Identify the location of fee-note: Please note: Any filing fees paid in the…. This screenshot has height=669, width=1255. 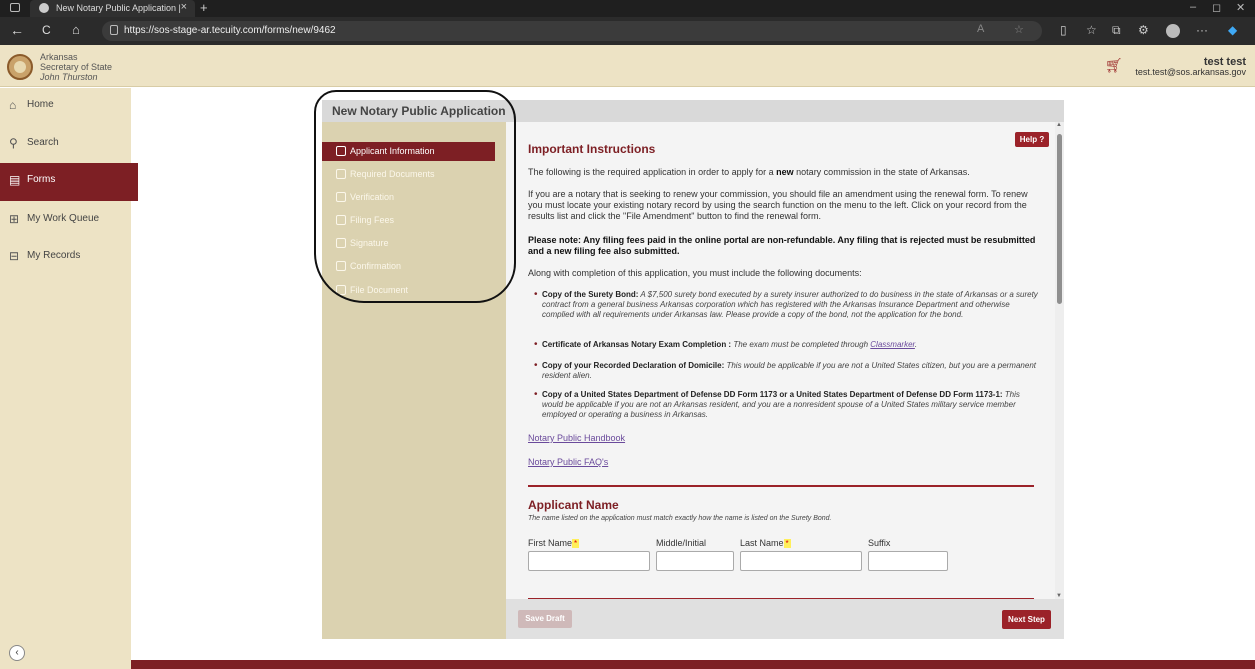
(782, 245).